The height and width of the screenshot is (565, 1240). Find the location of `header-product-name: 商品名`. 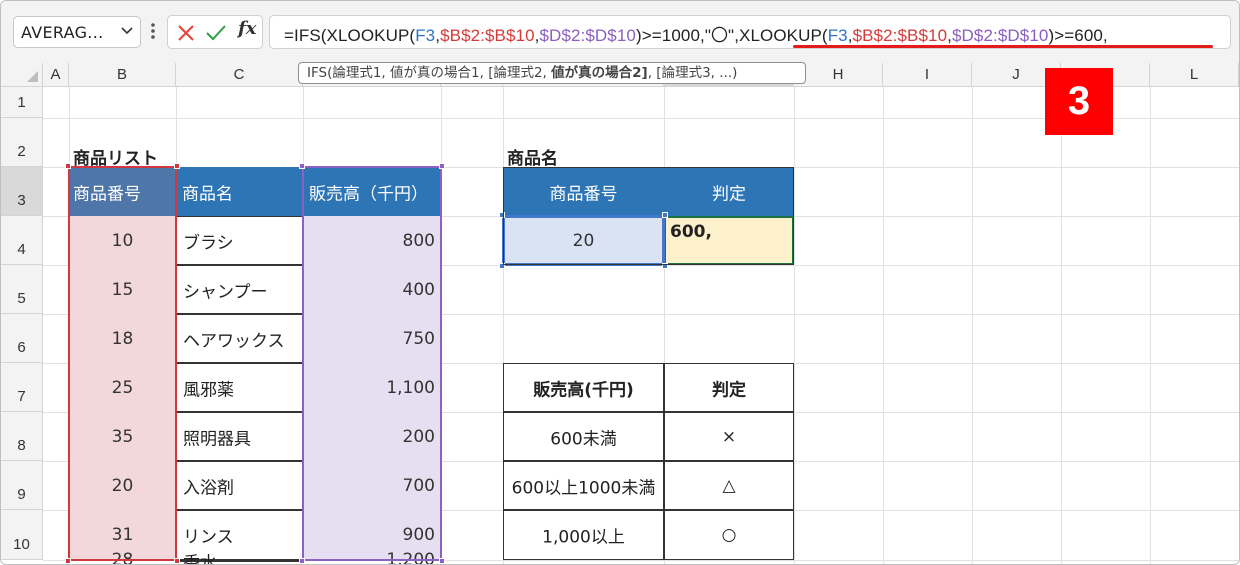

header-product-name: 商品名 is located at coordinates (239, 191).